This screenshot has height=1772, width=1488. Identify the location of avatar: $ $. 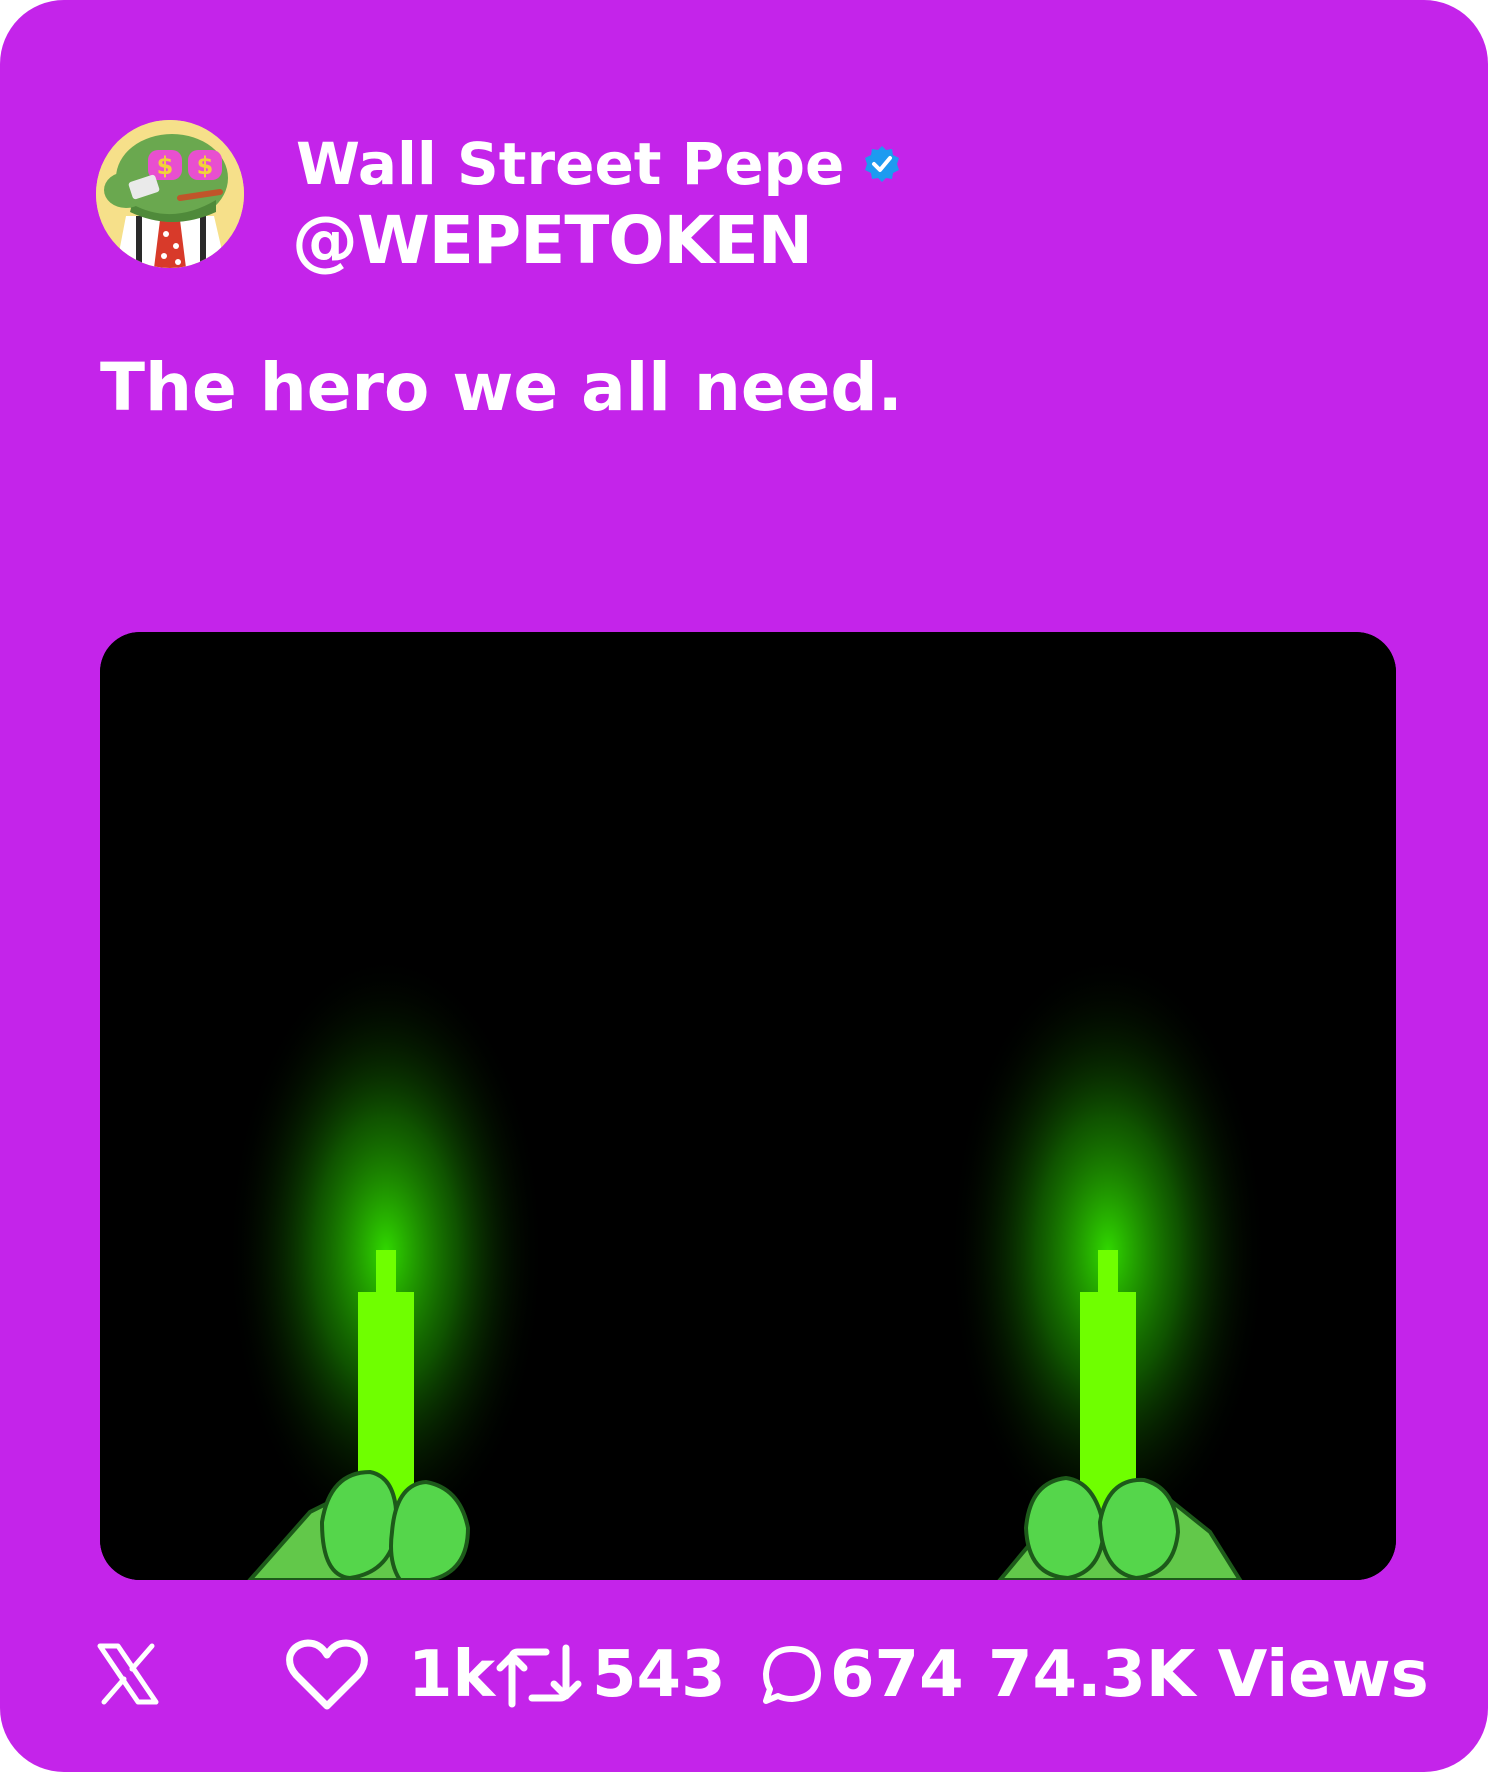
(170, 194).